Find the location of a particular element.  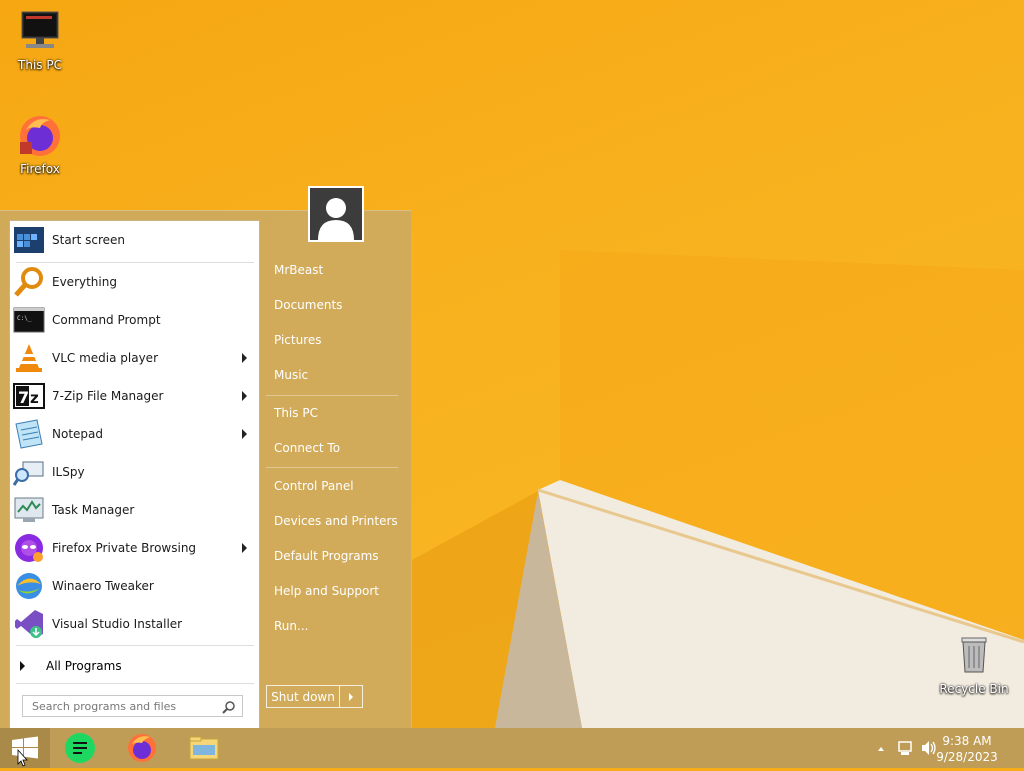

task-manager-icon is located at coordinates (29, 509).